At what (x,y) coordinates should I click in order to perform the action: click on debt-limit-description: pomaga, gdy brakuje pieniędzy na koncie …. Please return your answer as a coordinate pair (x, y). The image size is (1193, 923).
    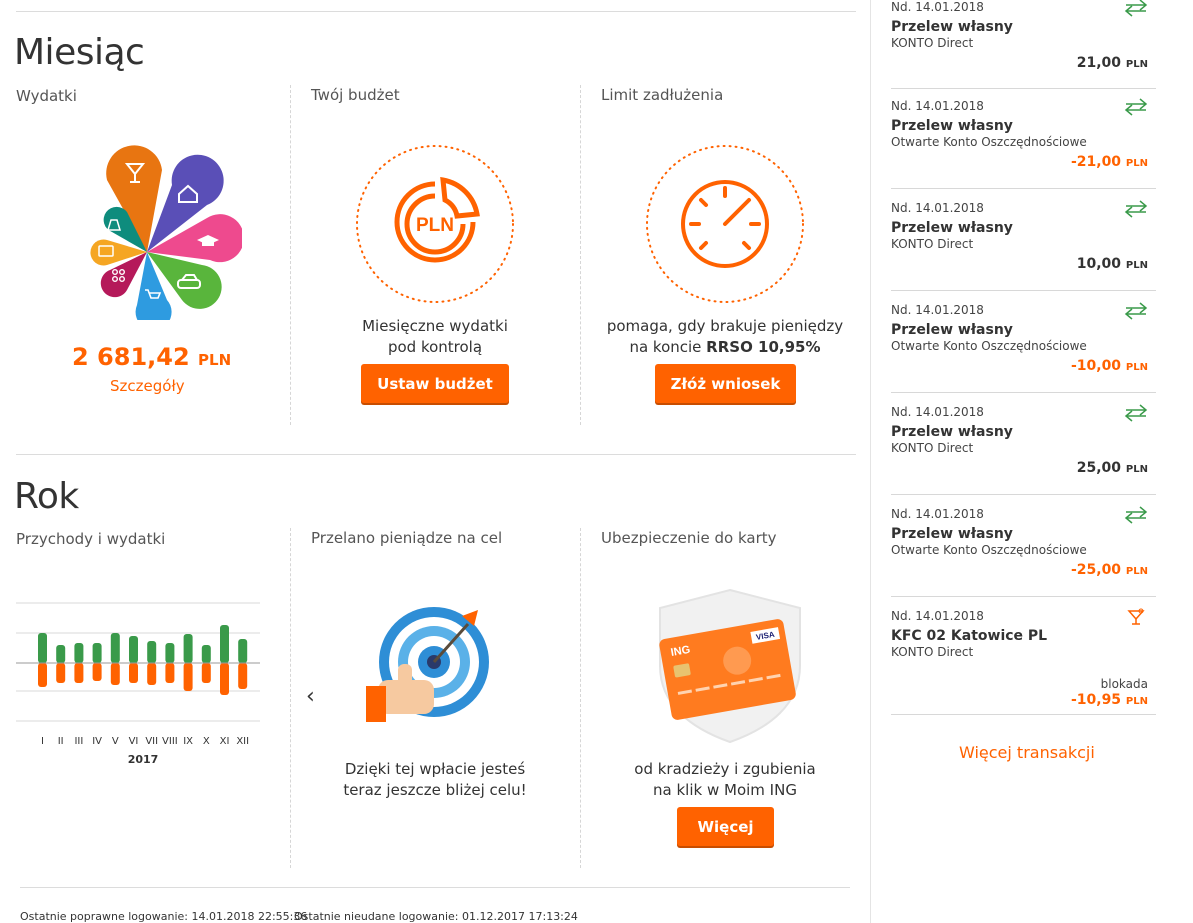
    Looking at the image, I should click on (725, 337).